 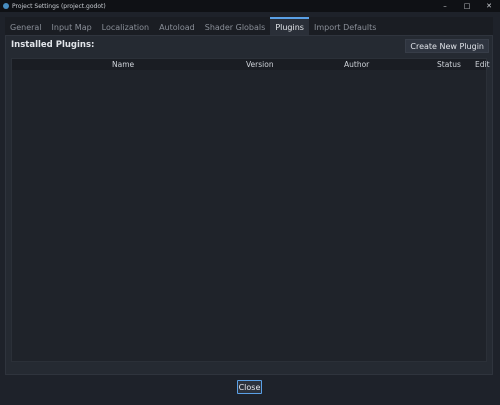 What do you see at coordinates (26, 27) in the screenshot?
I see `tab-general: General` at bounding box center [26, 27].